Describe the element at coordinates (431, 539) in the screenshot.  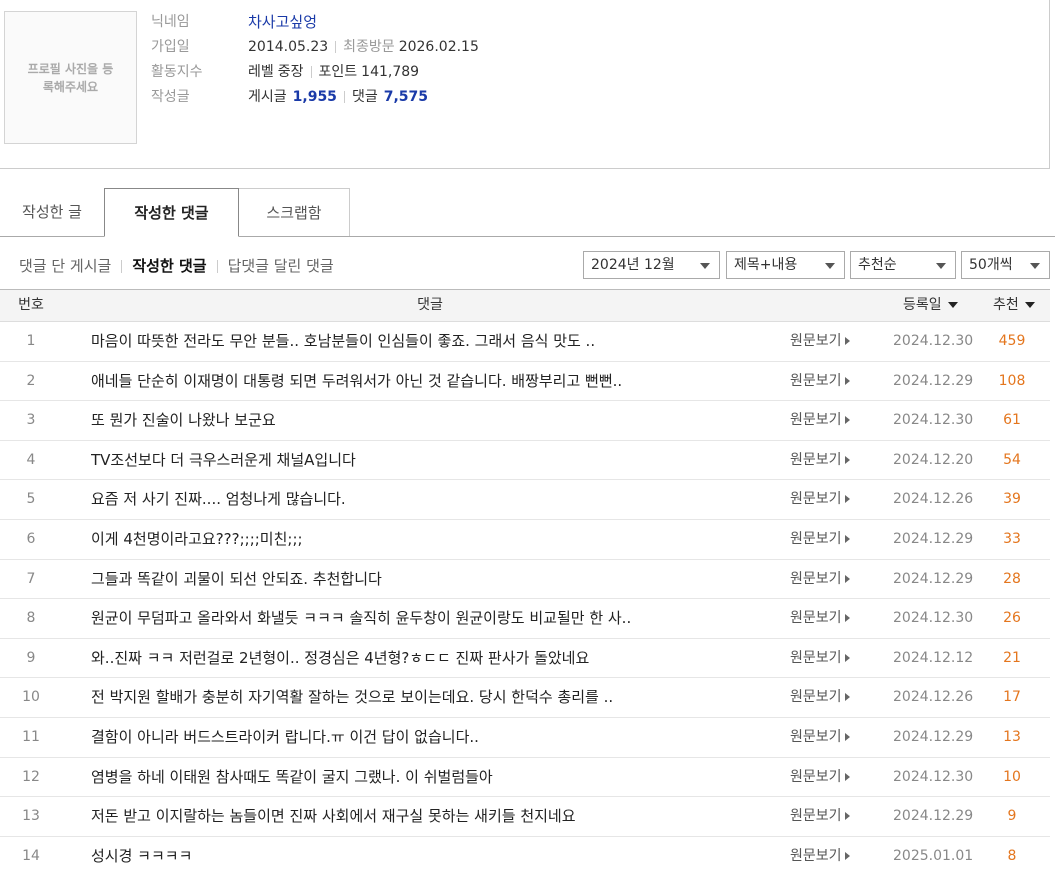
I see `comment-text-link: 이게 4천명이라고요???;;;;미친;;;` at that location.